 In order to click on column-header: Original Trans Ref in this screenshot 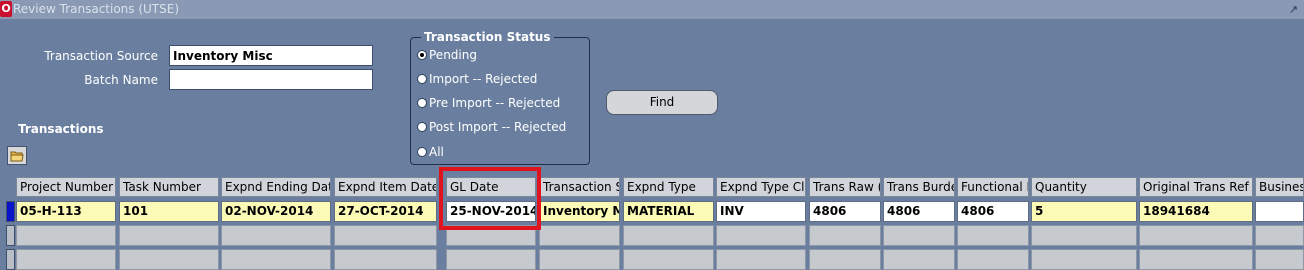, I will do `click(1196, 187)`.